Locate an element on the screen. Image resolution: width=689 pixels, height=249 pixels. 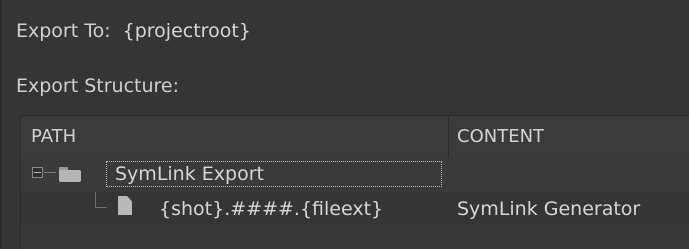
folder-icon is located at coordinates (70, 174).